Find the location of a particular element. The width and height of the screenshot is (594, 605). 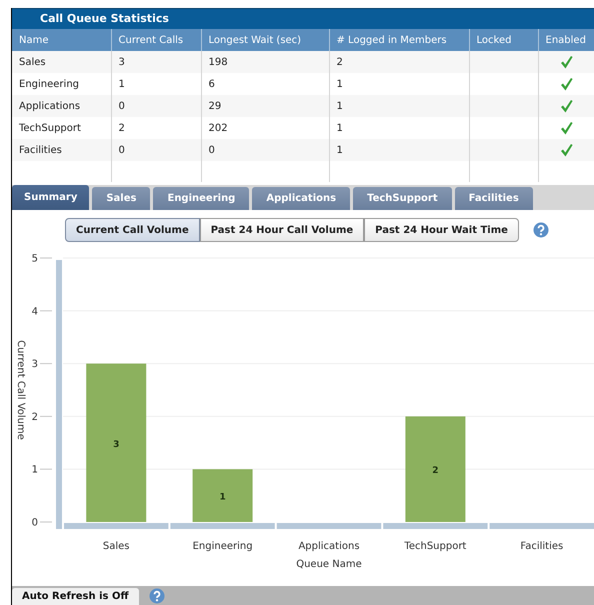

column-header: Current Calls is located at coordinates (156, 40).